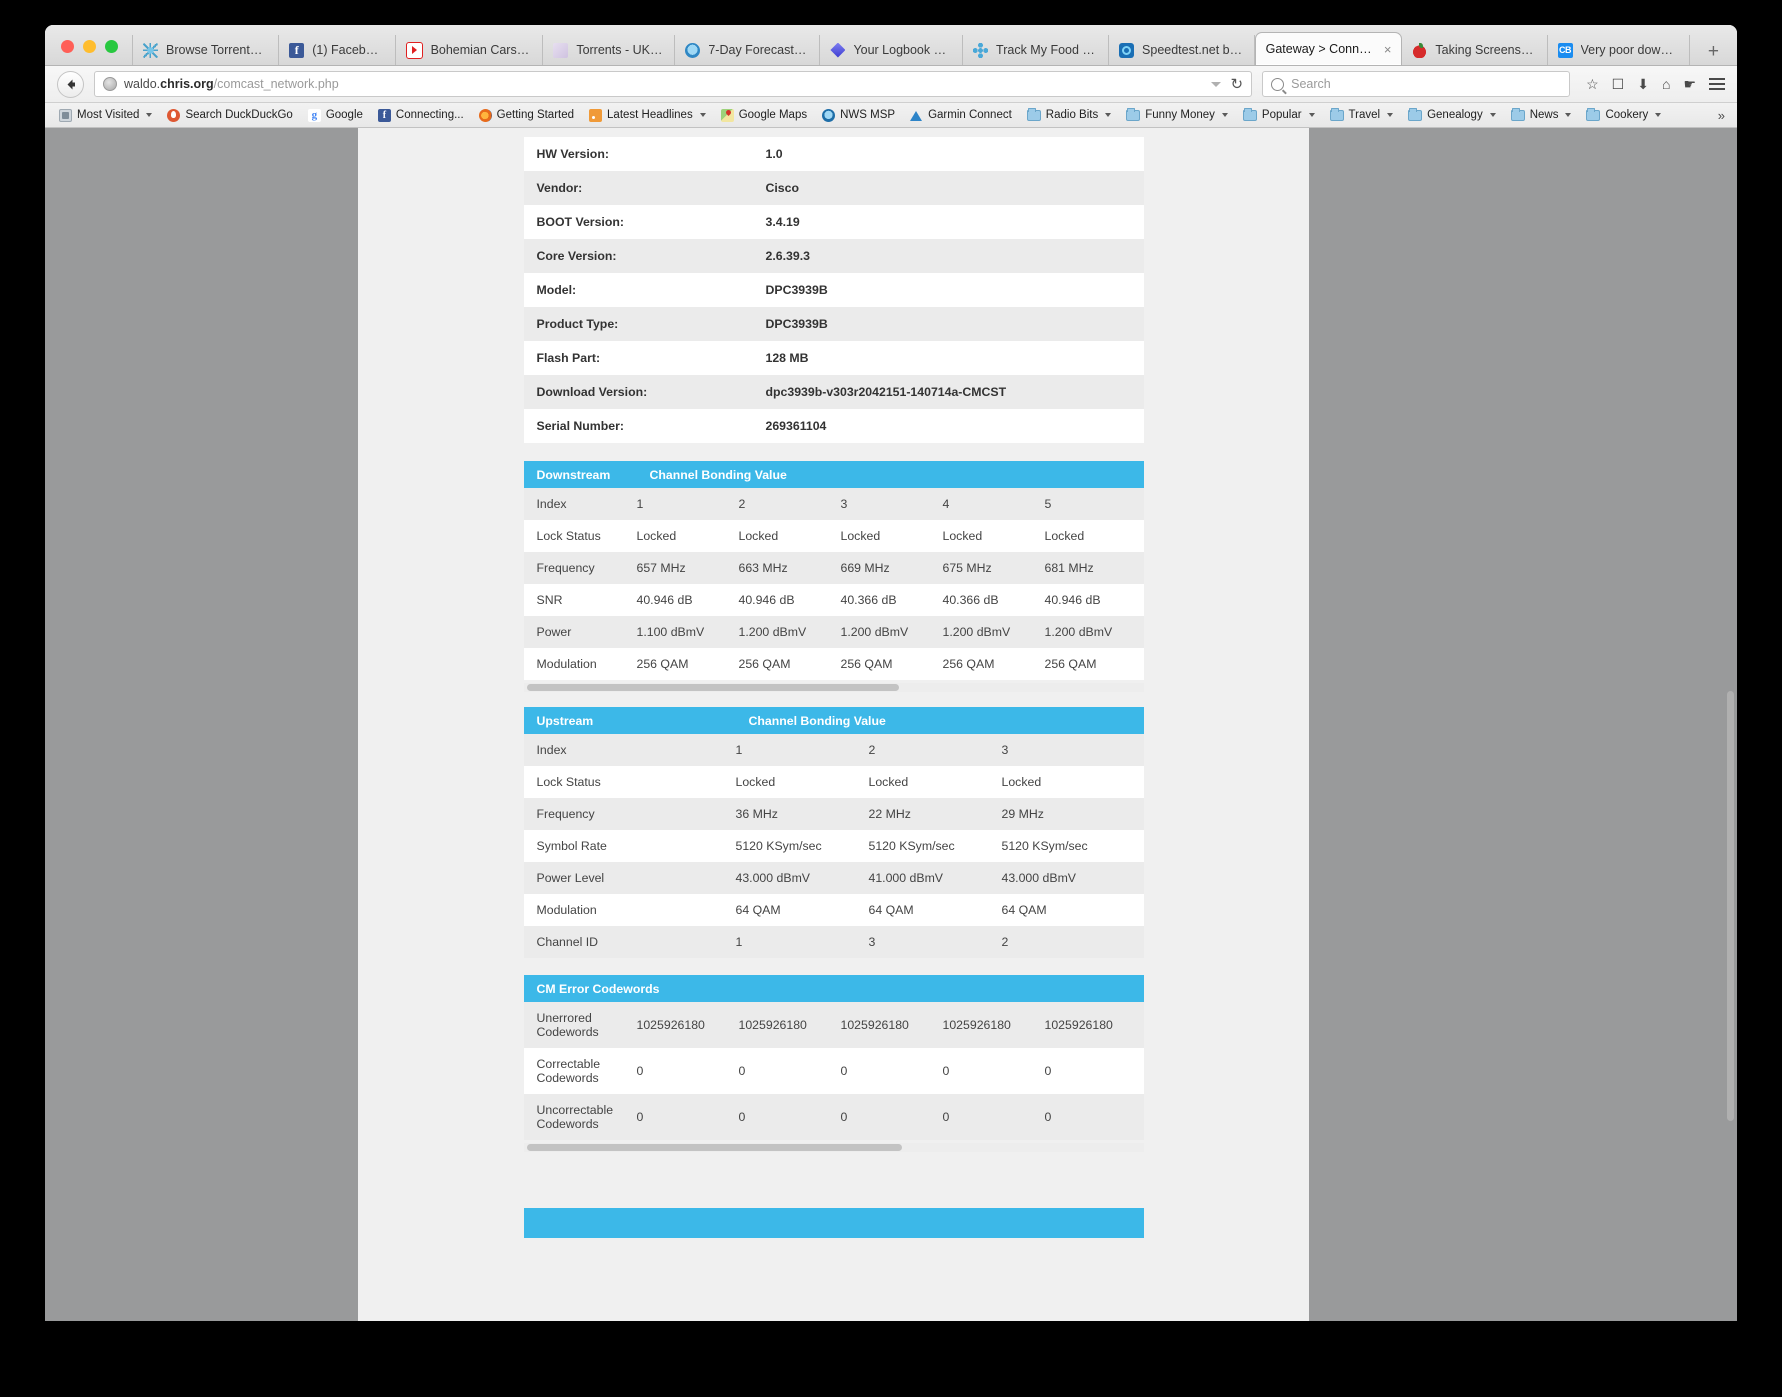  Describe the element at coordinates (572, 154) in the screenshot. I see `info-key: HW Version:` at that location.